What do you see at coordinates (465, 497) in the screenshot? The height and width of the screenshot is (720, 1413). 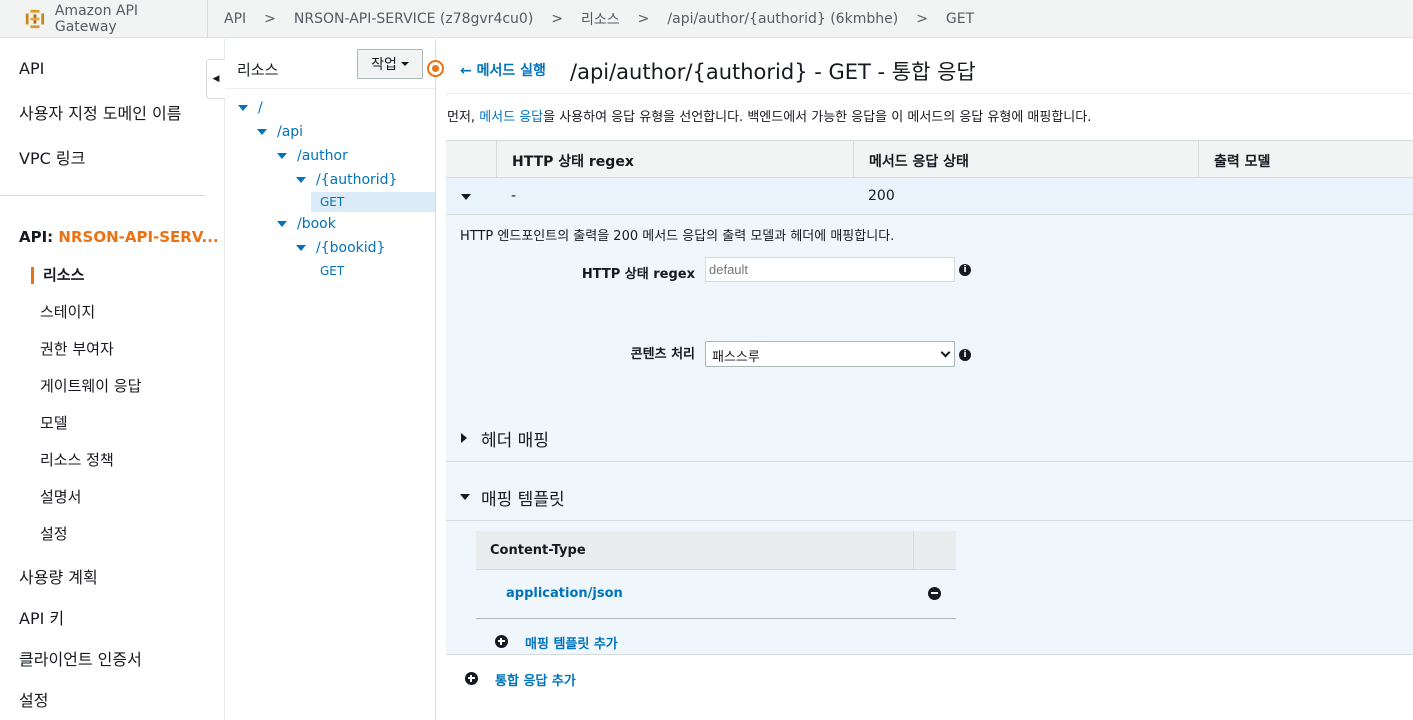 I see `collapse-mapping-templates-icon` at bounding box center [465, 497].